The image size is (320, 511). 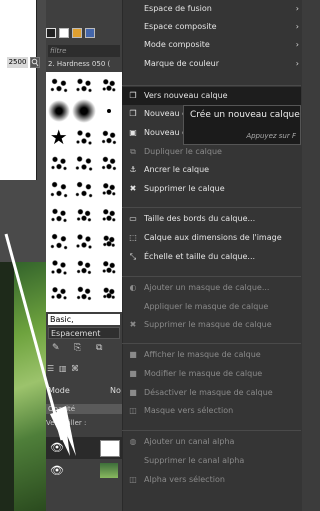 What do you see at coordinates (18, 90) in the screenshot?
I see `canvas-white-area` at bounding box center [18, 90].